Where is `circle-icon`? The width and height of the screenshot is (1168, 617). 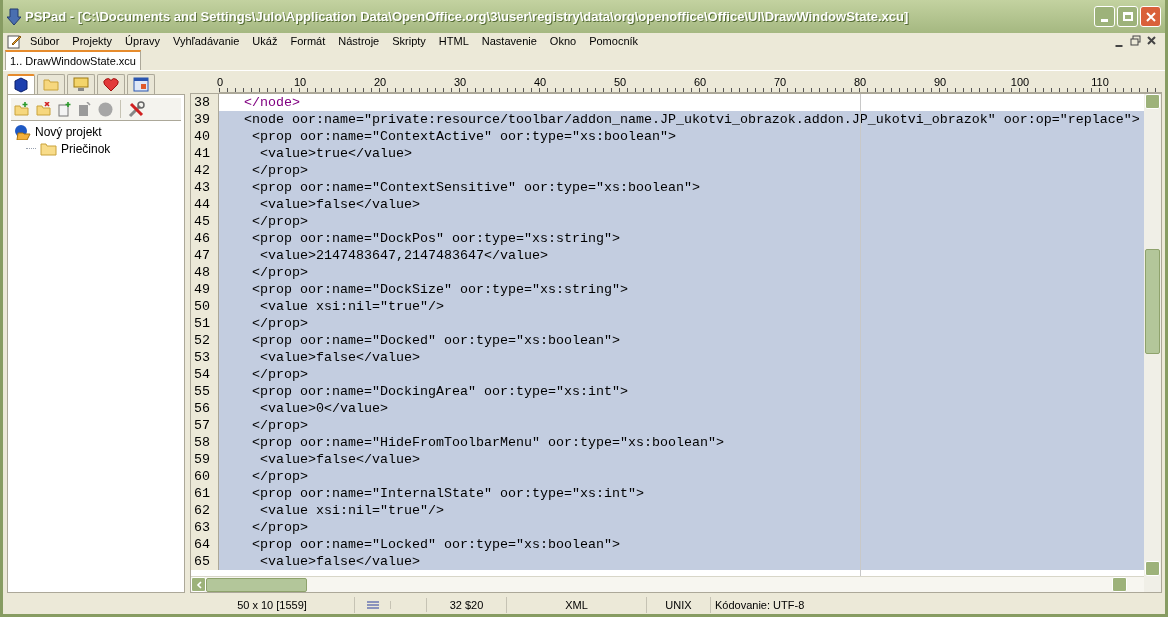 circle-icon is located at coordinates (105, 109).